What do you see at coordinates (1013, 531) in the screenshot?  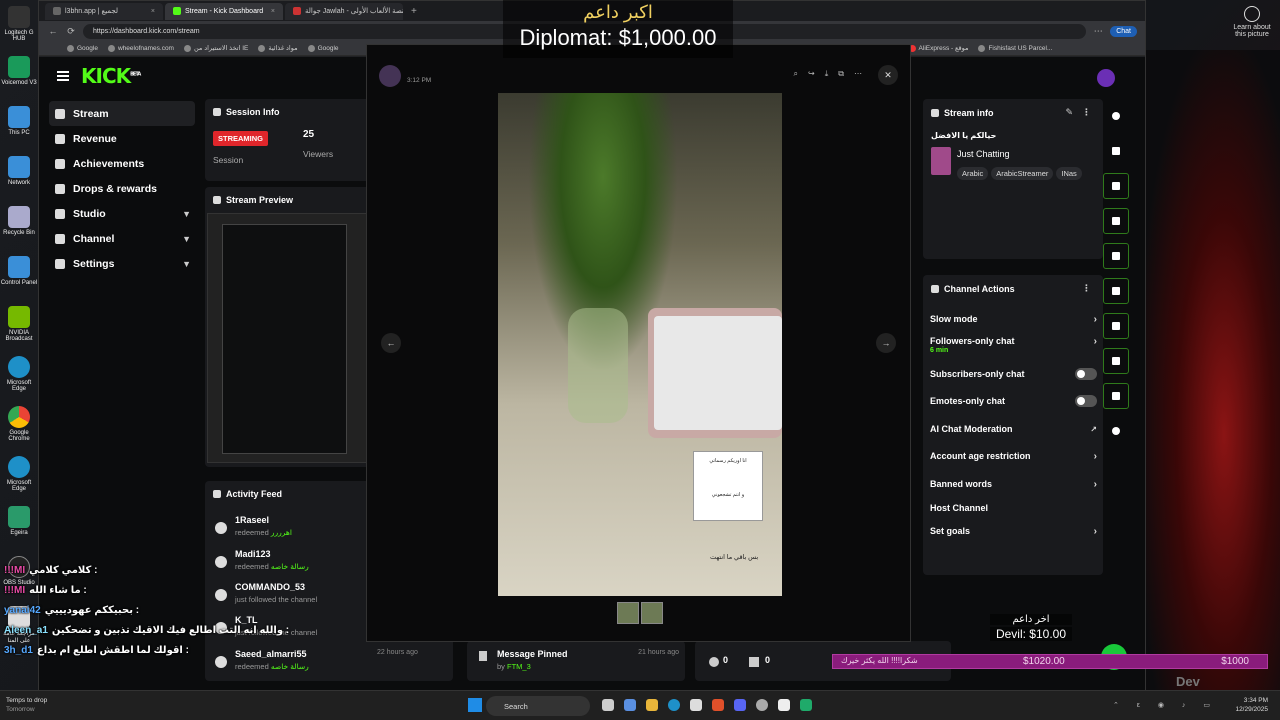 I see `set-goals-row: Set goals ›` at bounding box center [1013, 531].